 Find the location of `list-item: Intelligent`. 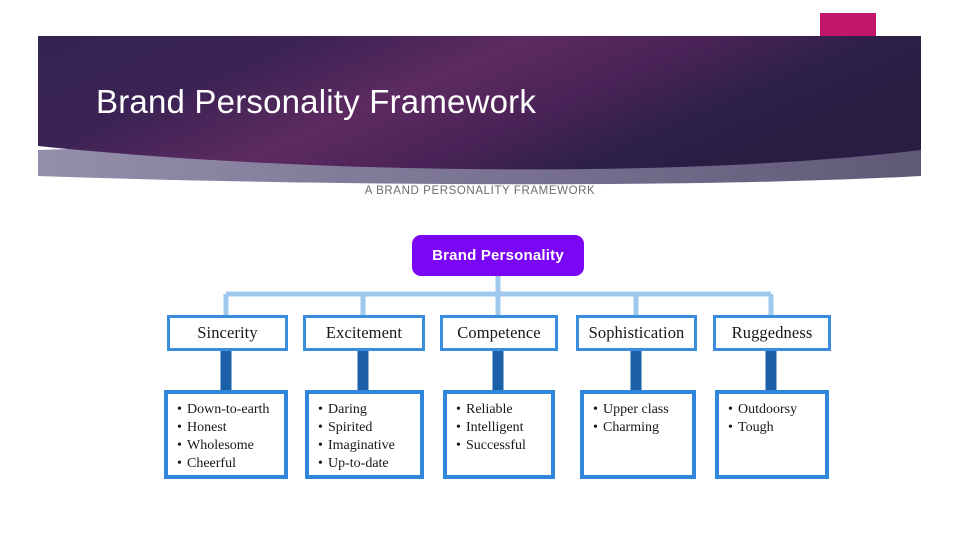

list-item: Intelligent is located at coordinates (503, 428).